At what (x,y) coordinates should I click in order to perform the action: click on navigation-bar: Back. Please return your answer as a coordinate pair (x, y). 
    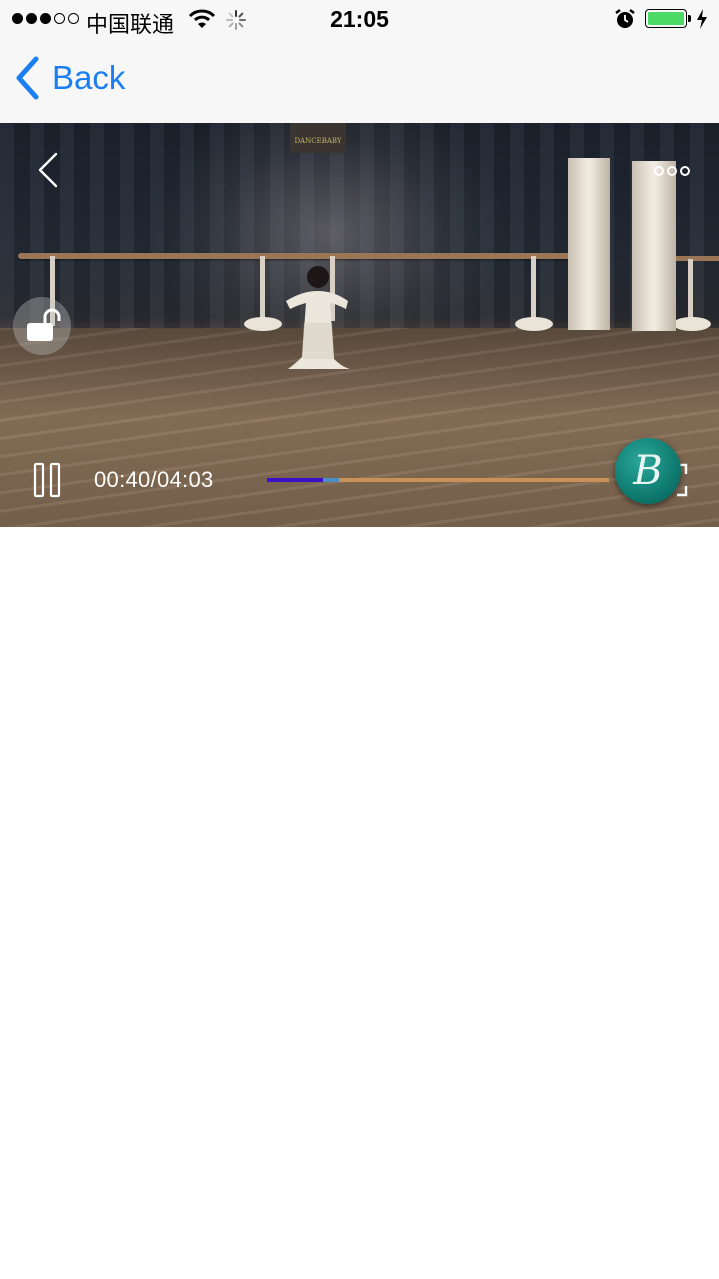
    Looking at the image, I should click on (359, 81).